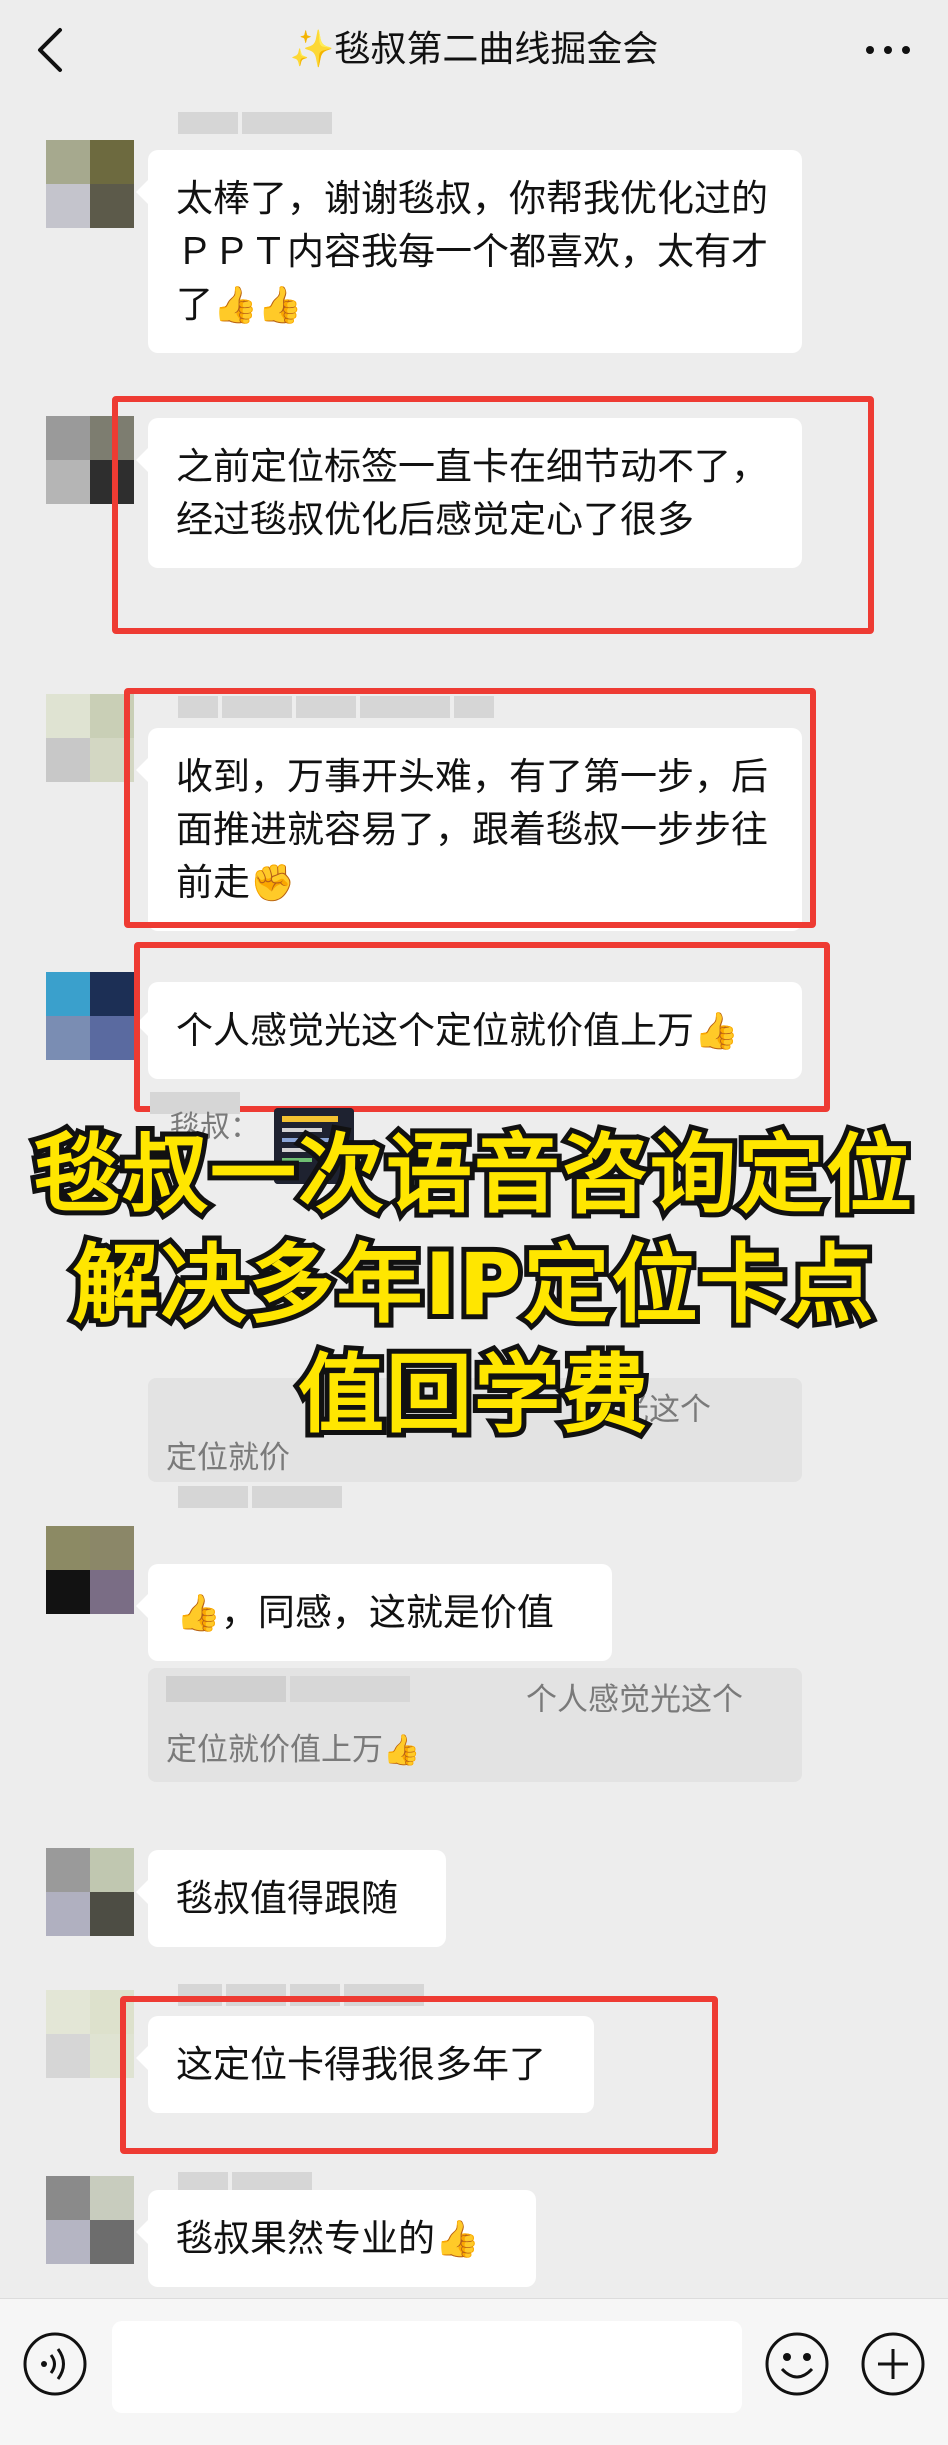 Image resolution: width=948 pixels, height=2445 pixels. I want to click on overlay-line-1: 毯叔一次语音咨询定位, so click(473, 1175).